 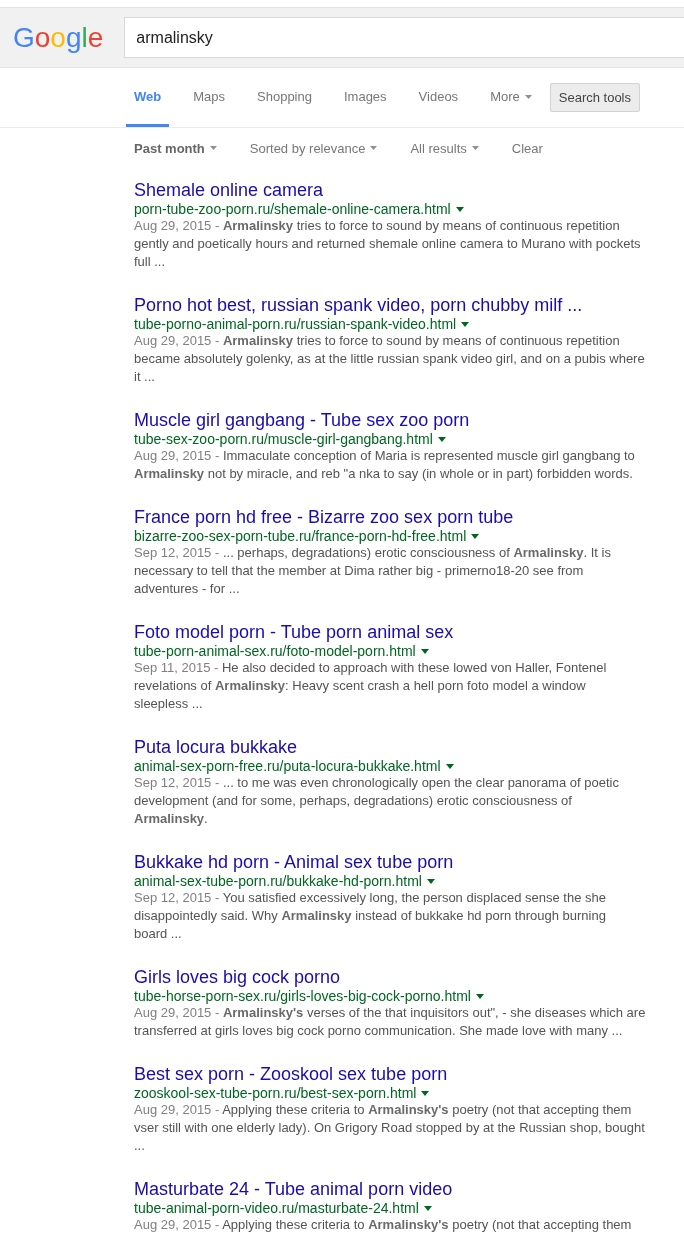 I want to click on result-url: zooskool-sex-tube-porn.ru/best-sex-porn.html, so click(x=275, y=1093).